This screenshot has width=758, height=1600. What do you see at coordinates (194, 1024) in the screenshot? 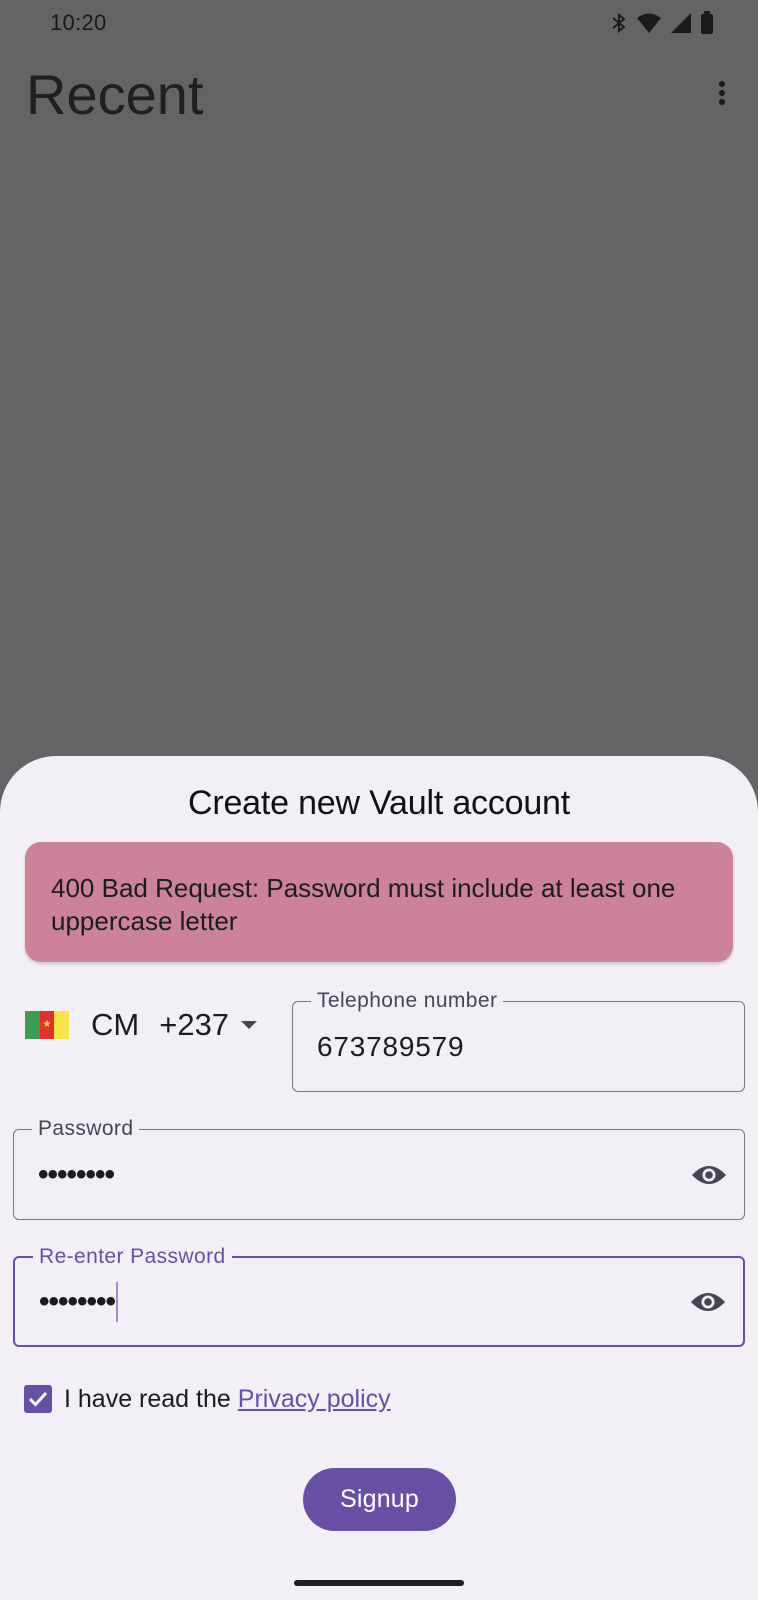
I see `dial-code: +237` at bounding box center [194, 1024].